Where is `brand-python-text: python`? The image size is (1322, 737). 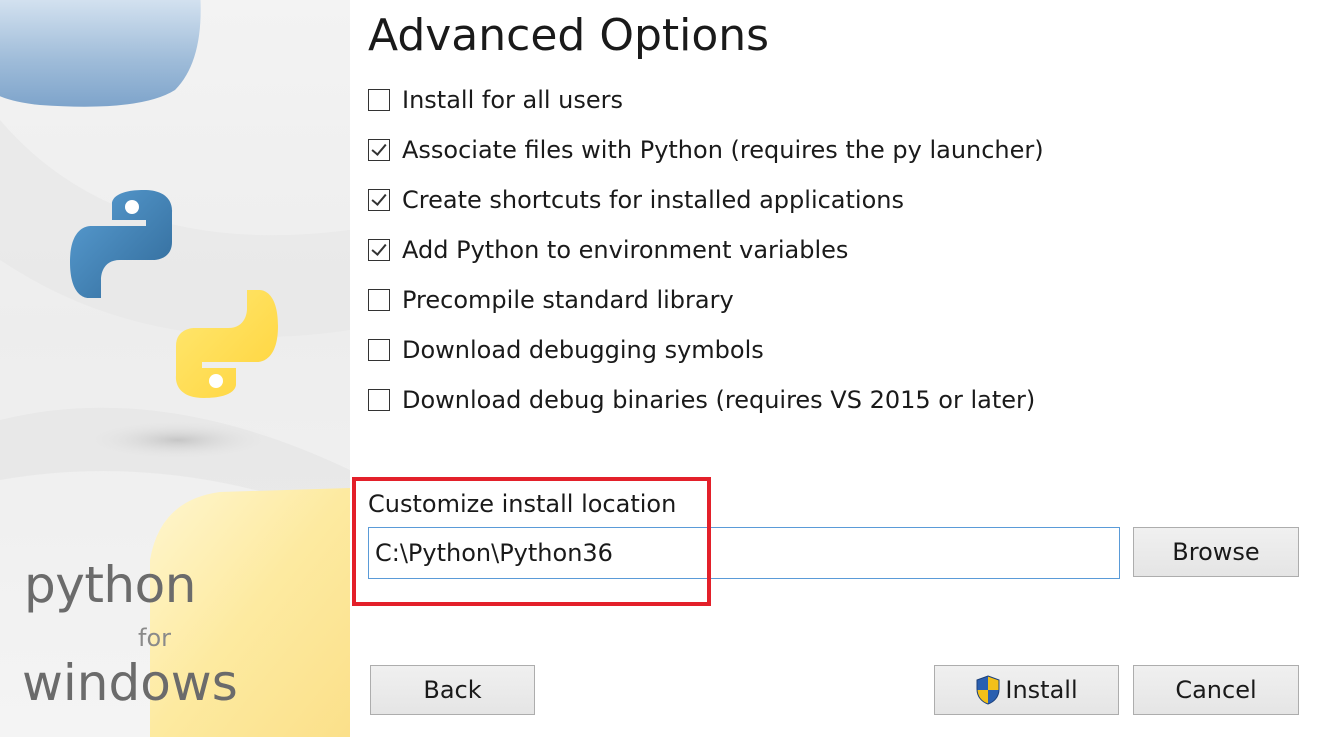
brand-python-text: python is located at coordinates (110, 585).